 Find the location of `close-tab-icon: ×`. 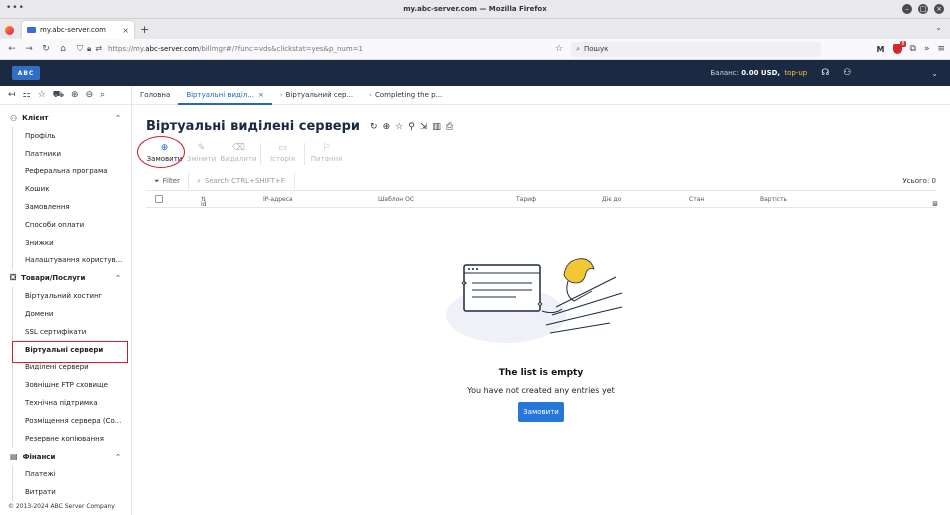

close-tab-icon: × is located at coordinates (261, 95).